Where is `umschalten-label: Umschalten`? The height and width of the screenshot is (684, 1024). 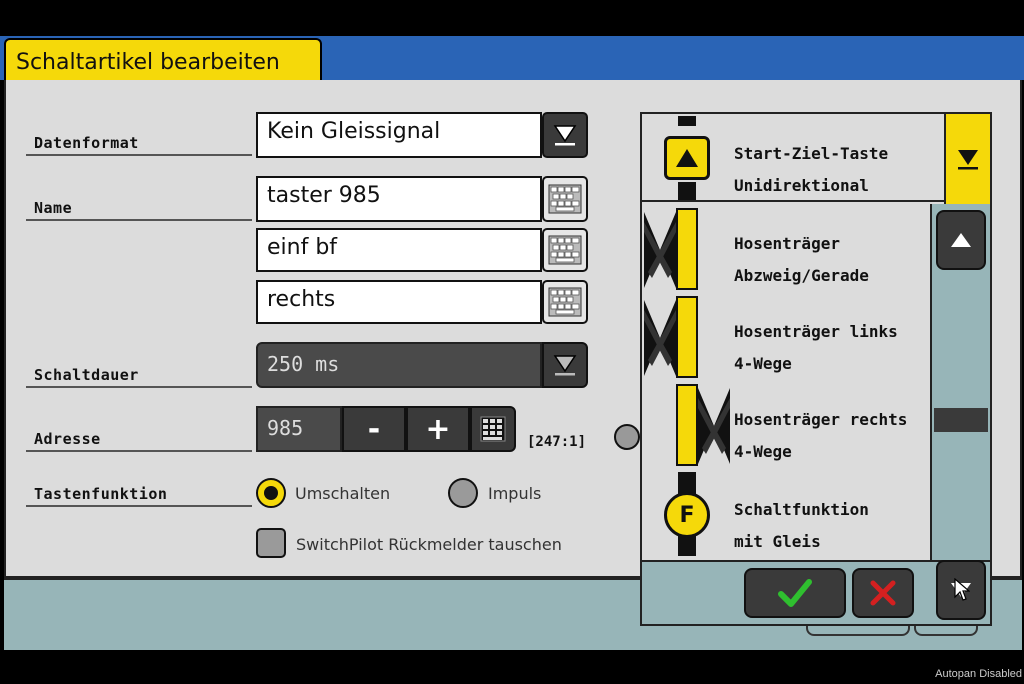
umschalten-label: Umschalten is located at coordinates (343, 493).